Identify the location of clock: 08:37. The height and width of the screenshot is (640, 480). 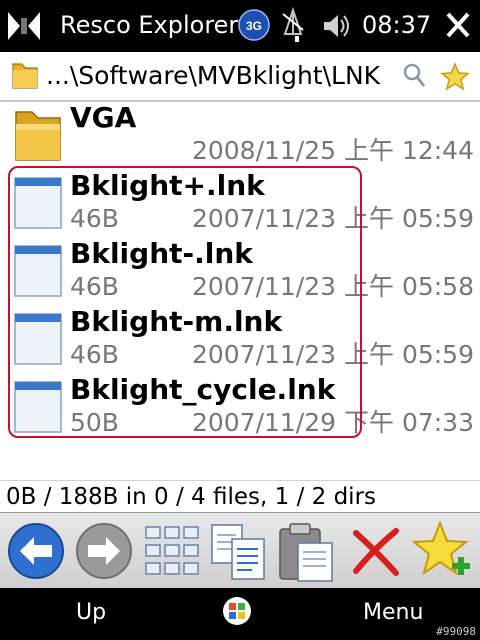
(396, 25).